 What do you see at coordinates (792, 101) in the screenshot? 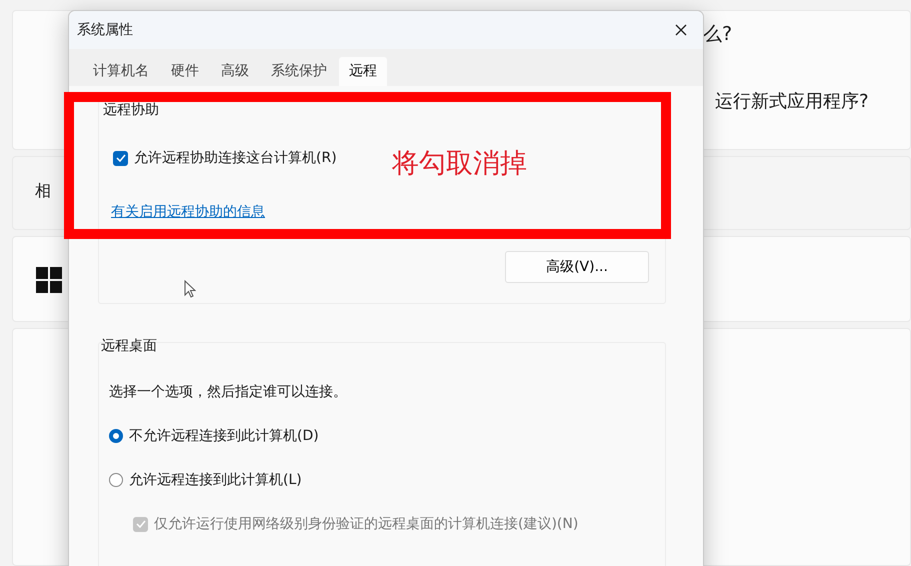
I see `question-text: 运行新式应用程序?` at bounding box center [792, 101].